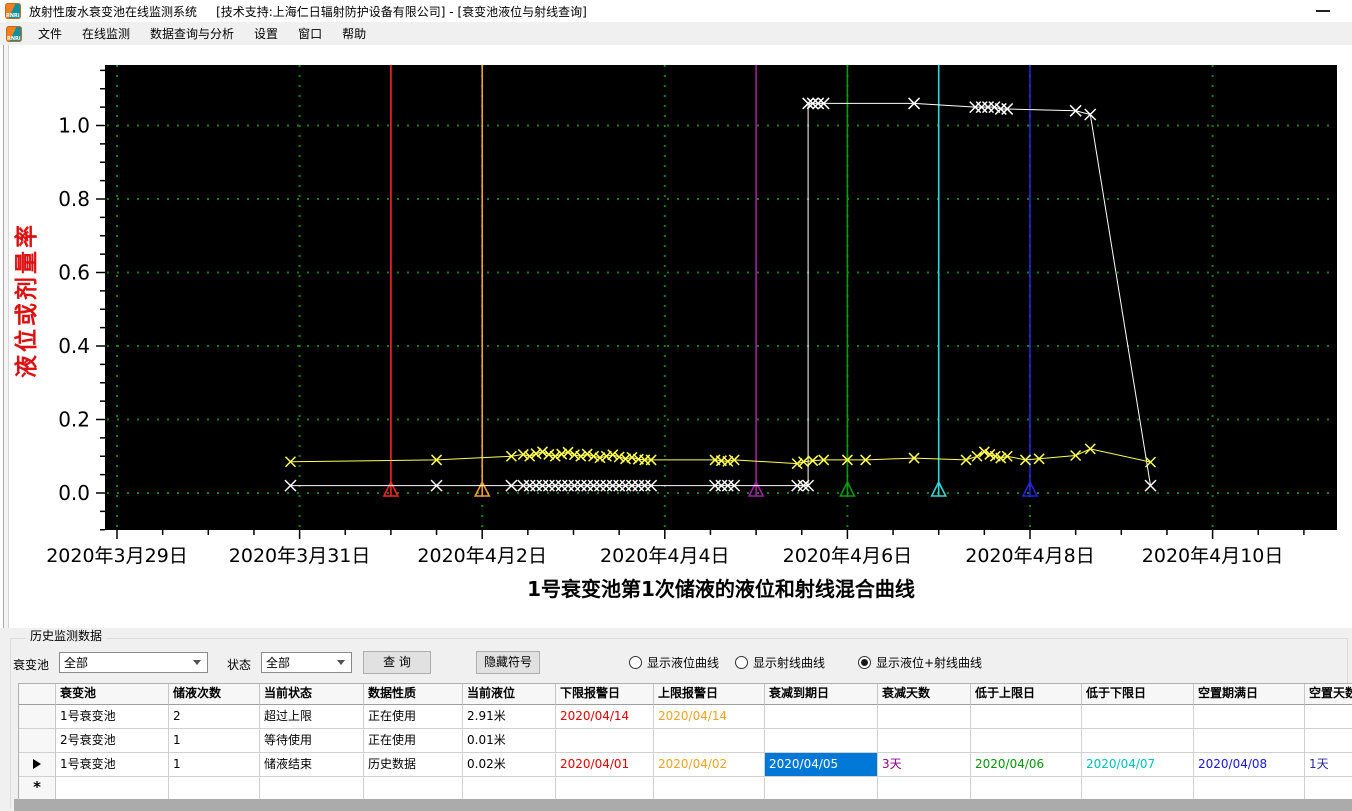 The image size is (1352, 811). I want to click on table-cell: 2号衰变池, so click(112, 741).